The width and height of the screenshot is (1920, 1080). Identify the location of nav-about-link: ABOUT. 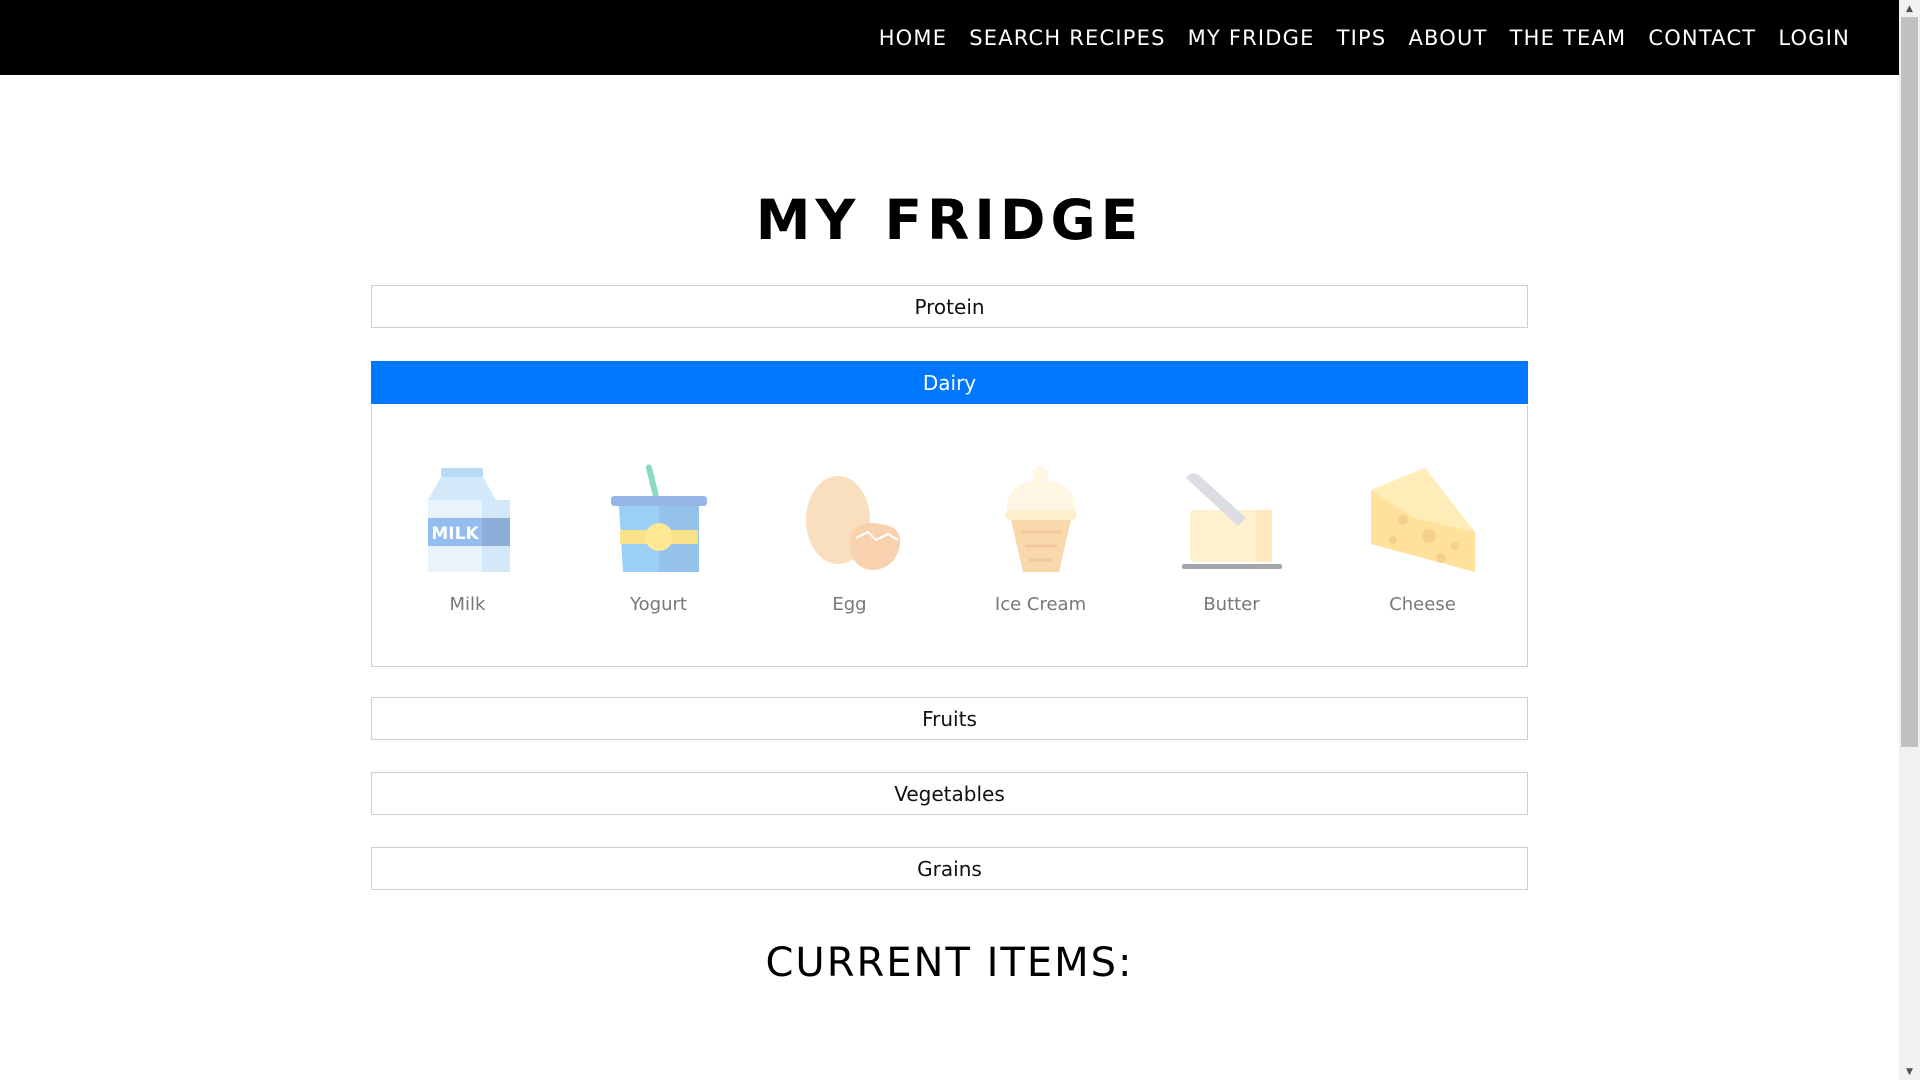
(1447, 38).